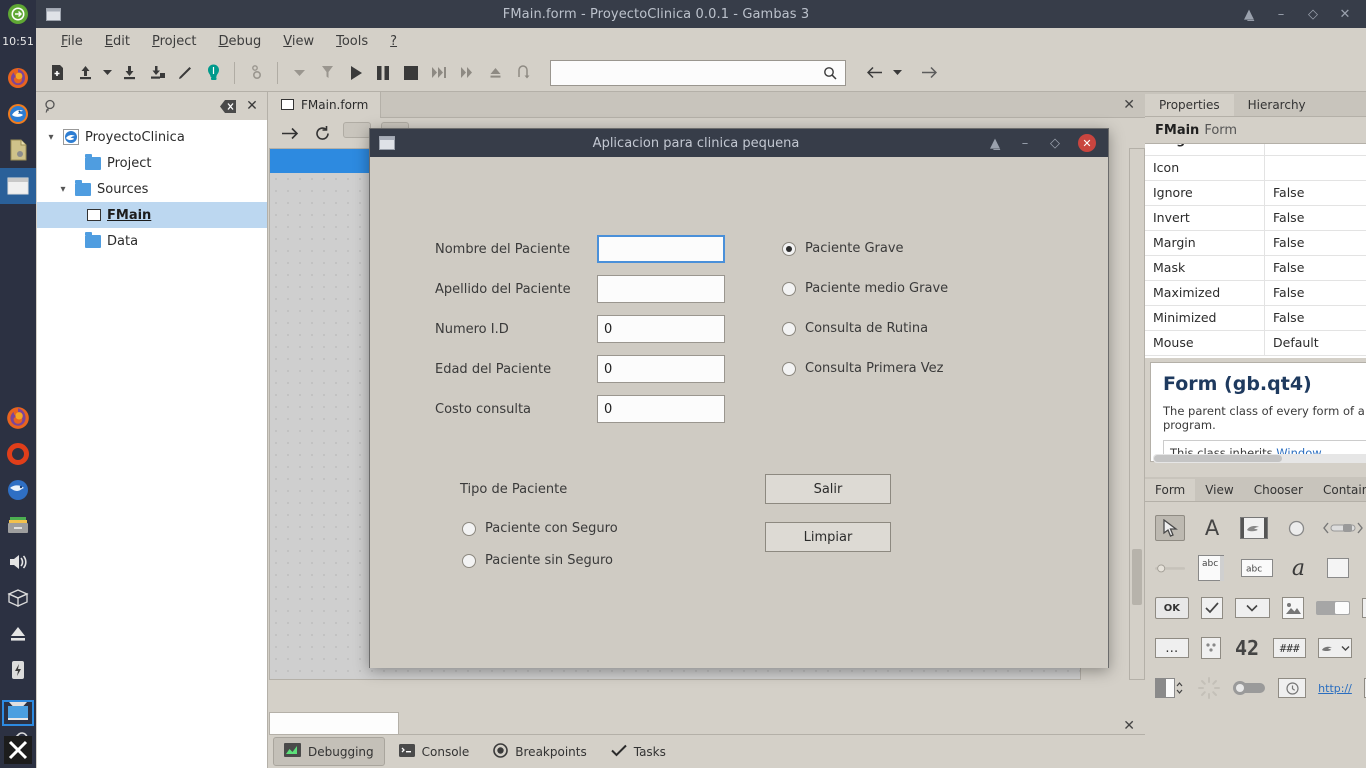 The width and height of the screenshot is (1366, 768). Describe the element at coordinates (687, 72) in the screenshot. I see `search-input` at that location.